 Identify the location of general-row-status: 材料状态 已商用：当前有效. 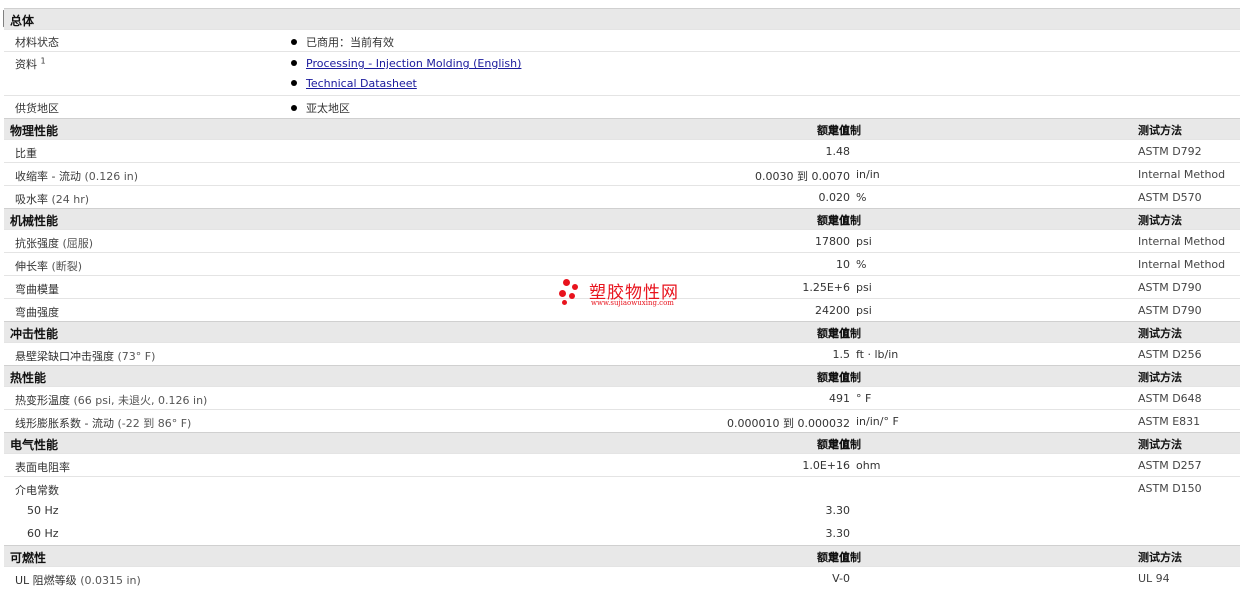
(622, 40).